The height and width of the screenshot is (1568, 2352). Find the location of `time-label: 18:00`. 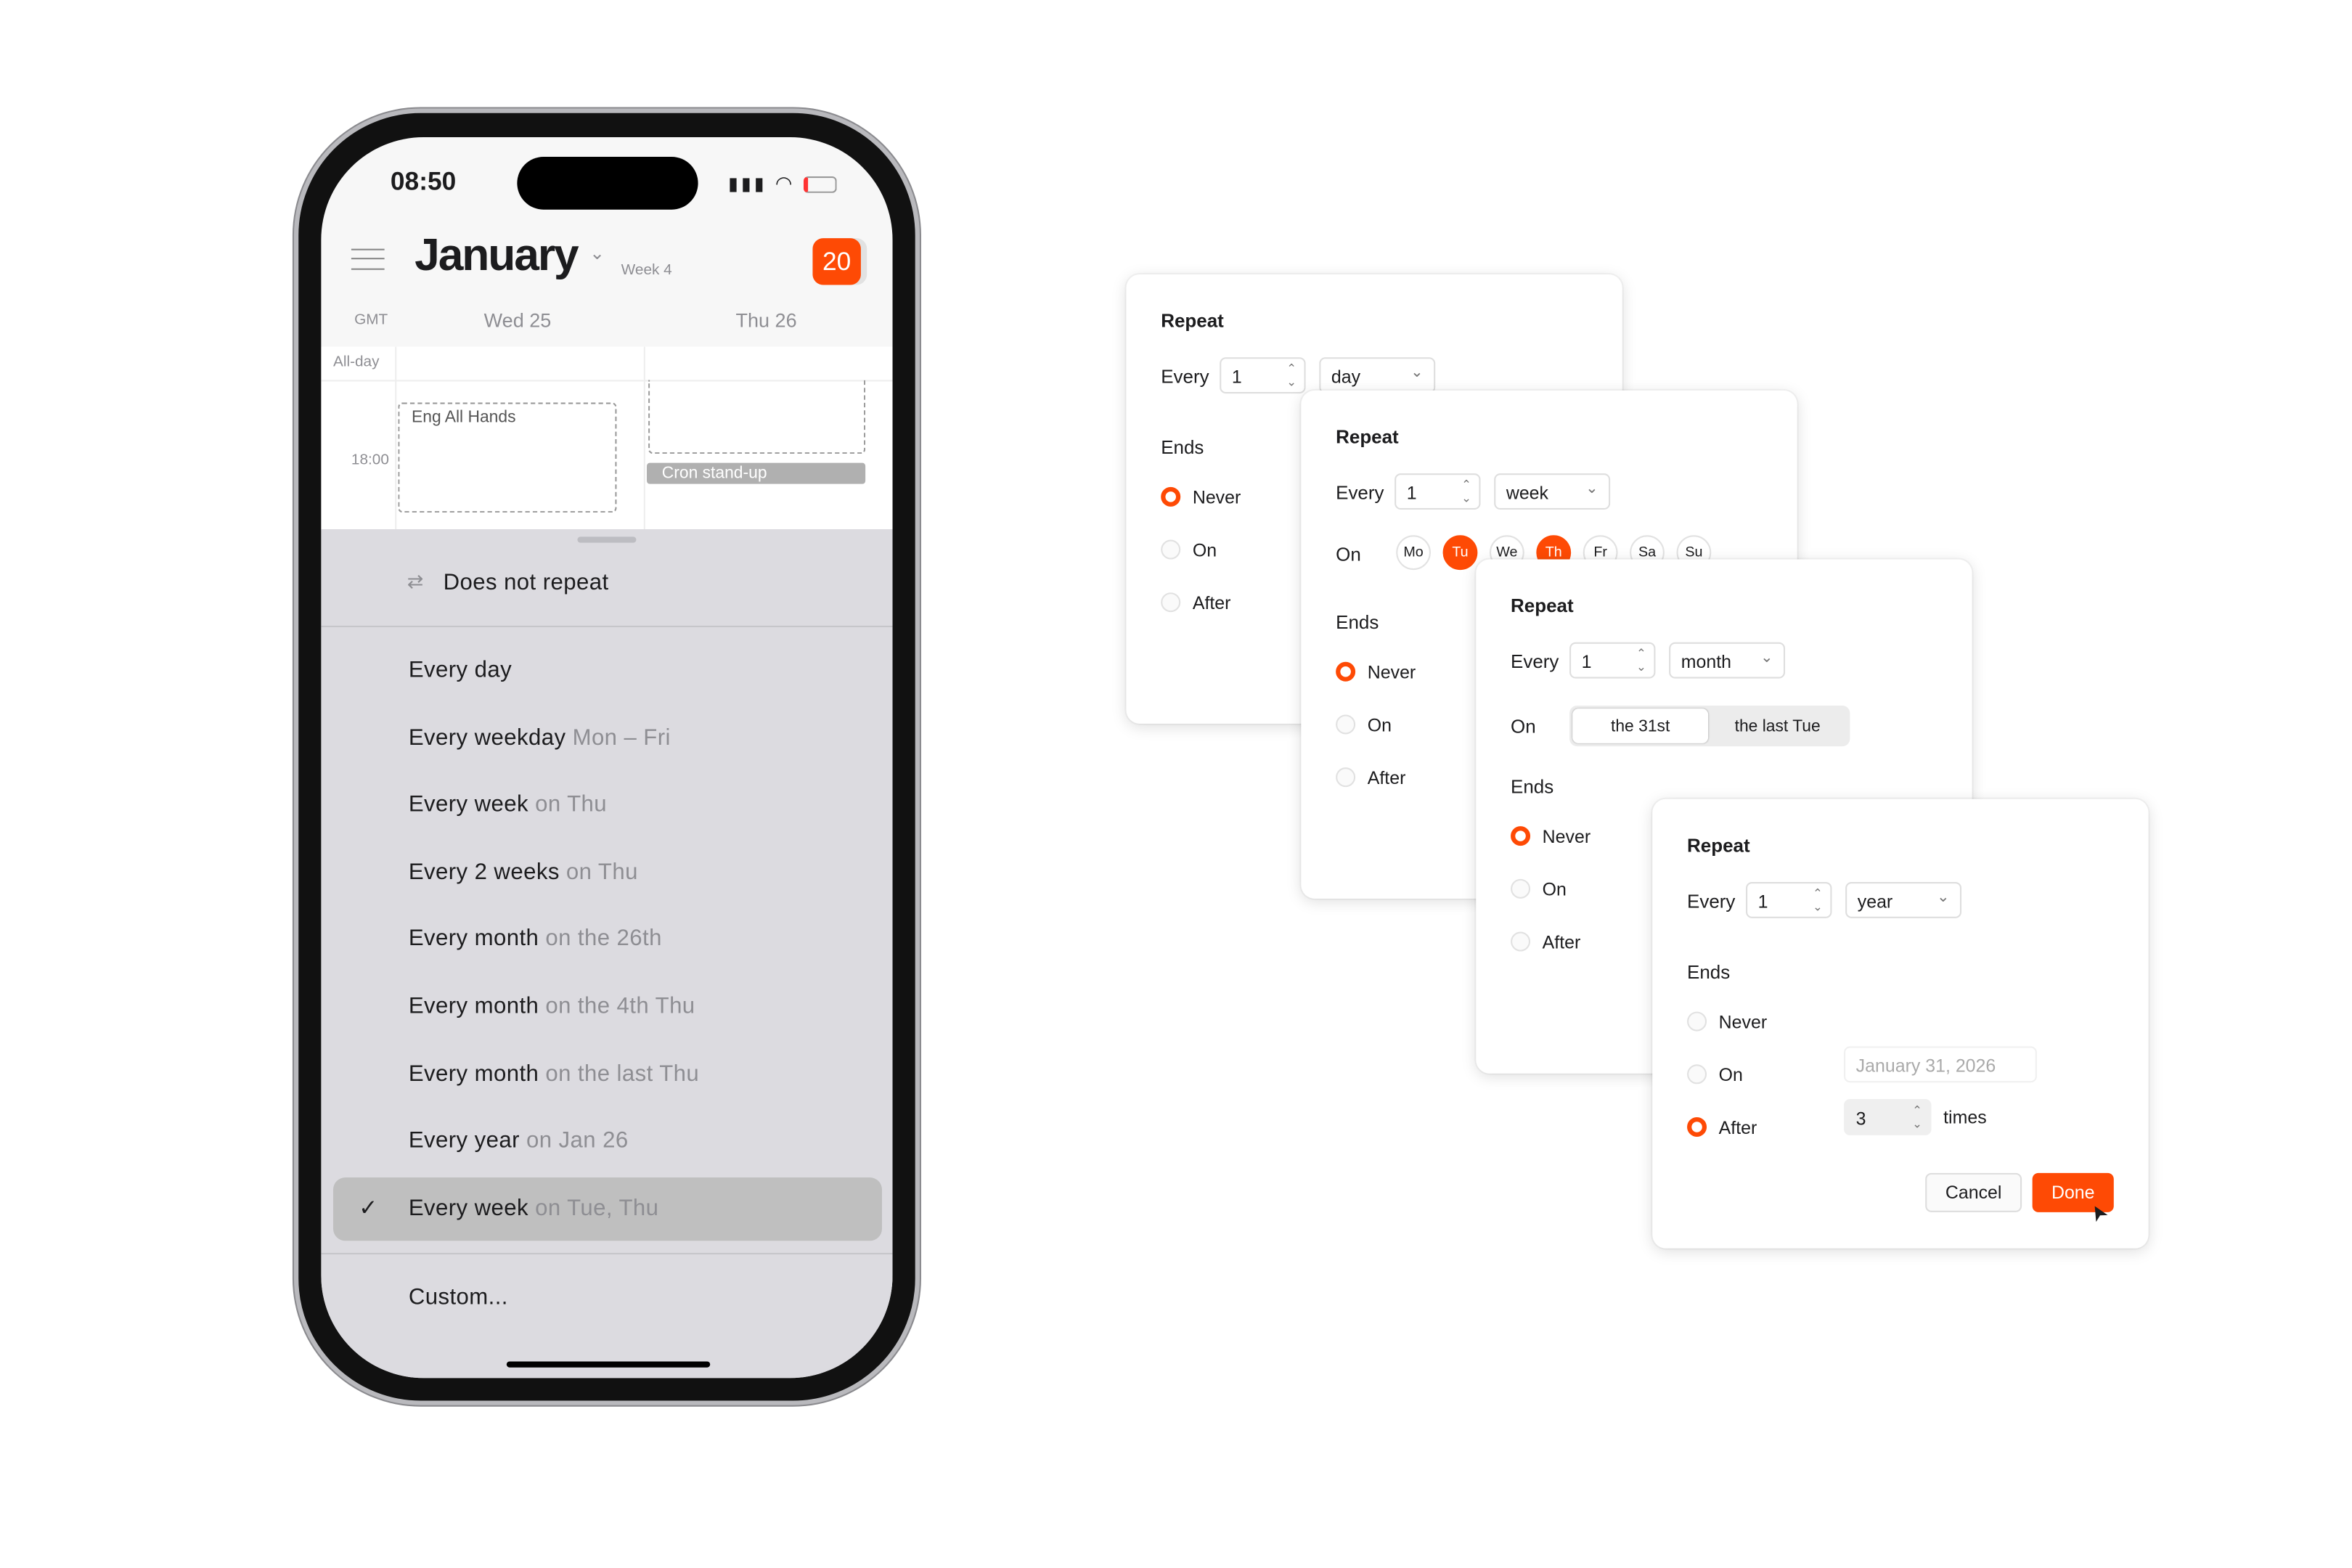

time-label: 18:00 is located at coordinates (370, 461).